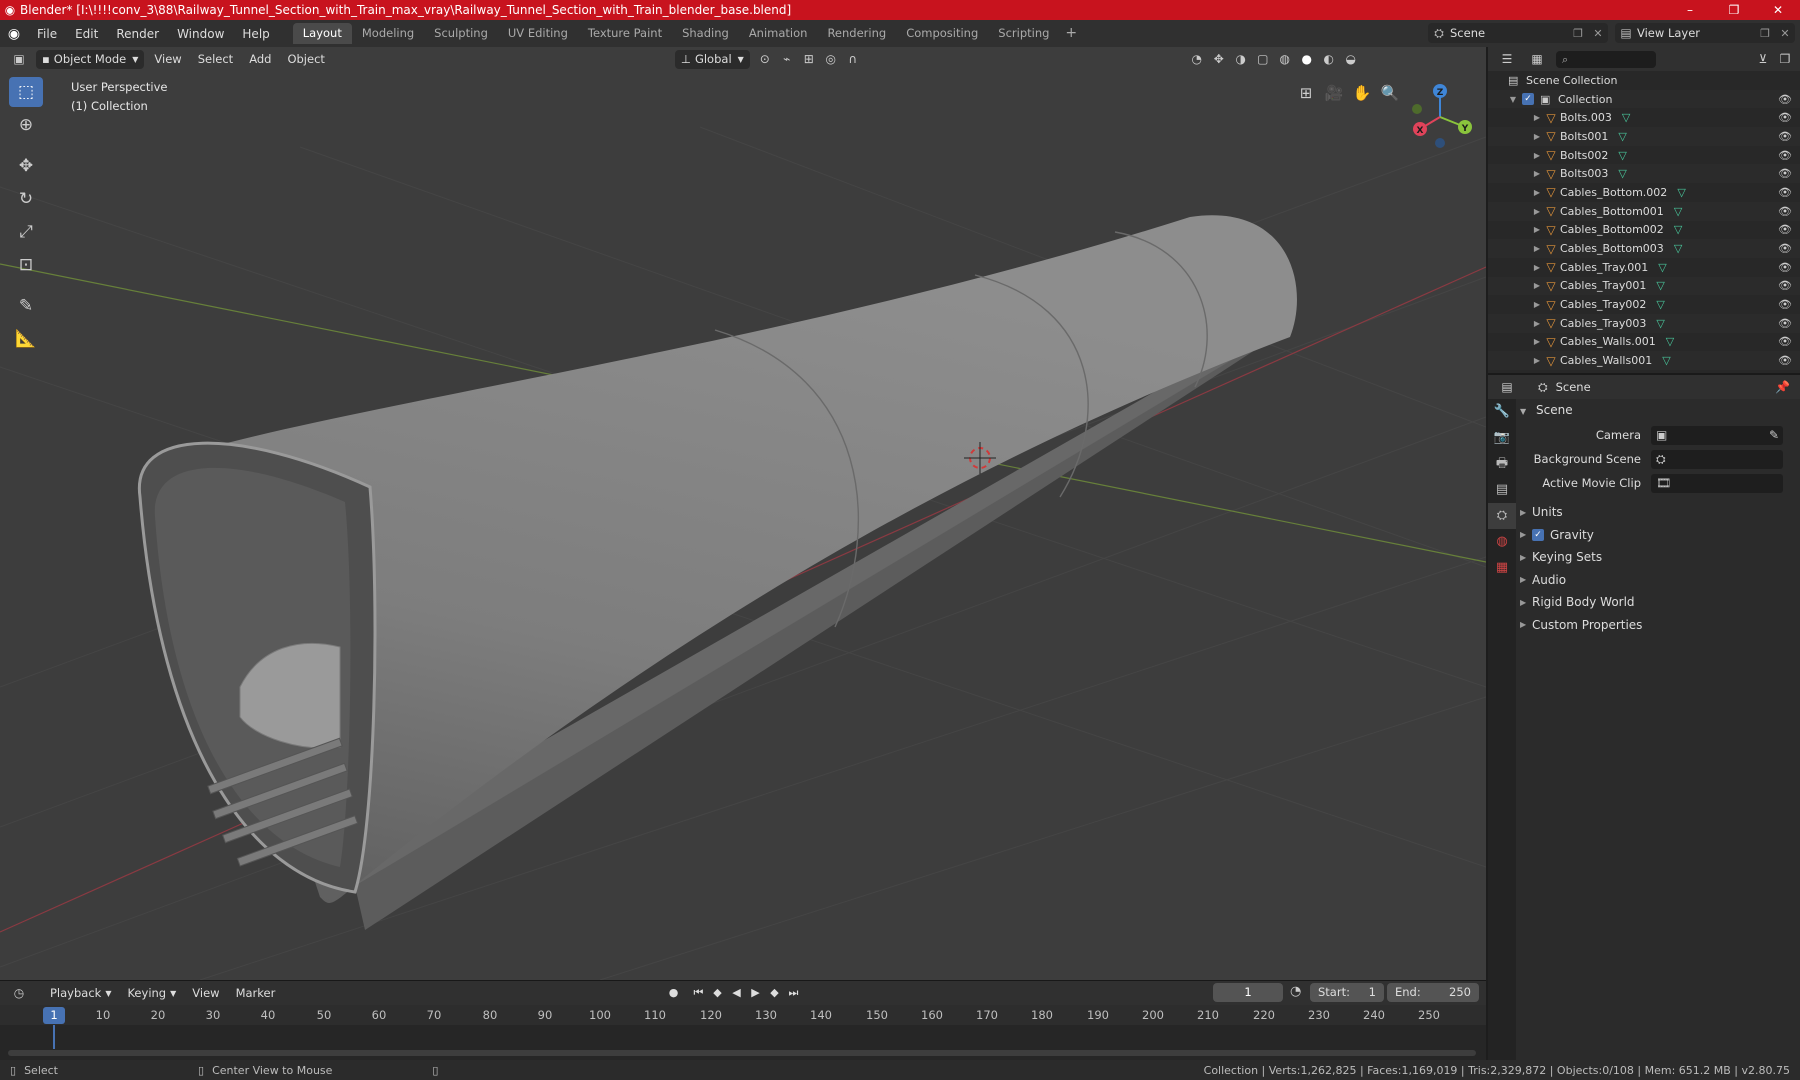 This screenshot has width=1800, height=1080. What do you see at coordinates (1658, 410) in the screenshot?
I see `scene-panel-header: ▼ Scene` at bounding box center [1658, 410].